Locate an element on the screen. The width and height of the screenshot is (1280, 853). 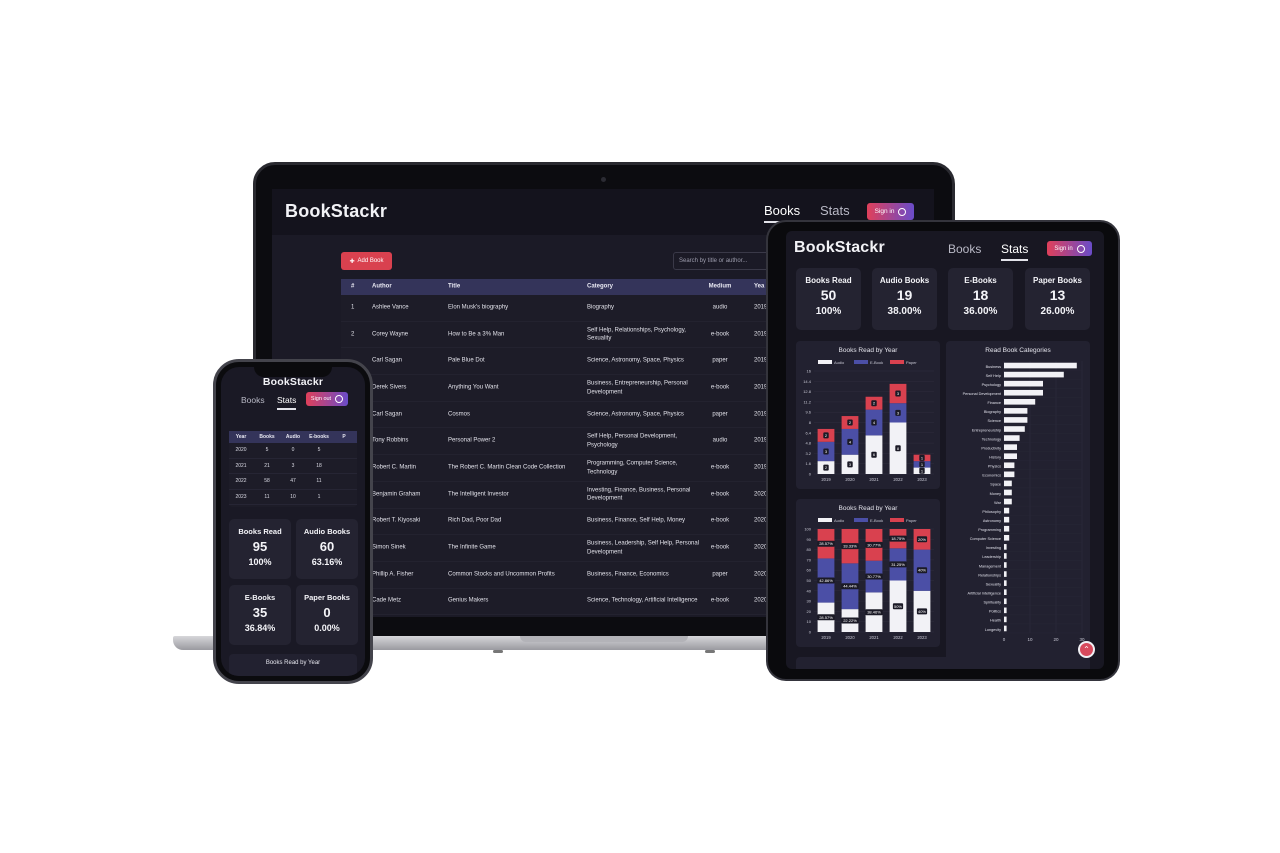
stat-card-title: Paper Books is located at coordinates (327, 597).